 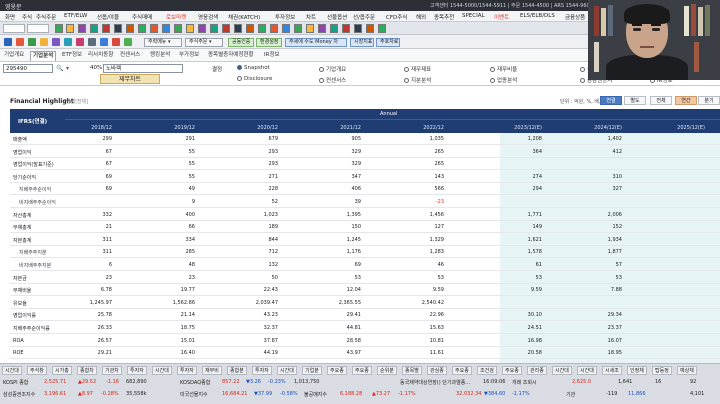 I want to click on screen-tab: 주식창, so click(x=37, y=370).